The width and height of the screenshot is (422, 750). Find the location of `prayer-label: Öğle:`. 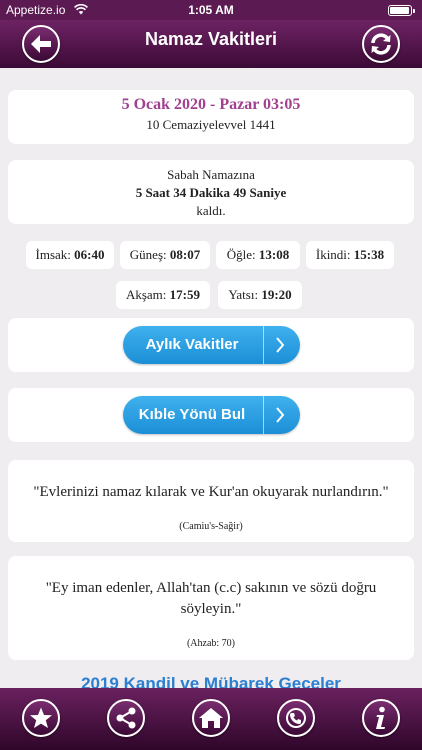

prayer-label: Öğle: is located at coordinates (241, 254).